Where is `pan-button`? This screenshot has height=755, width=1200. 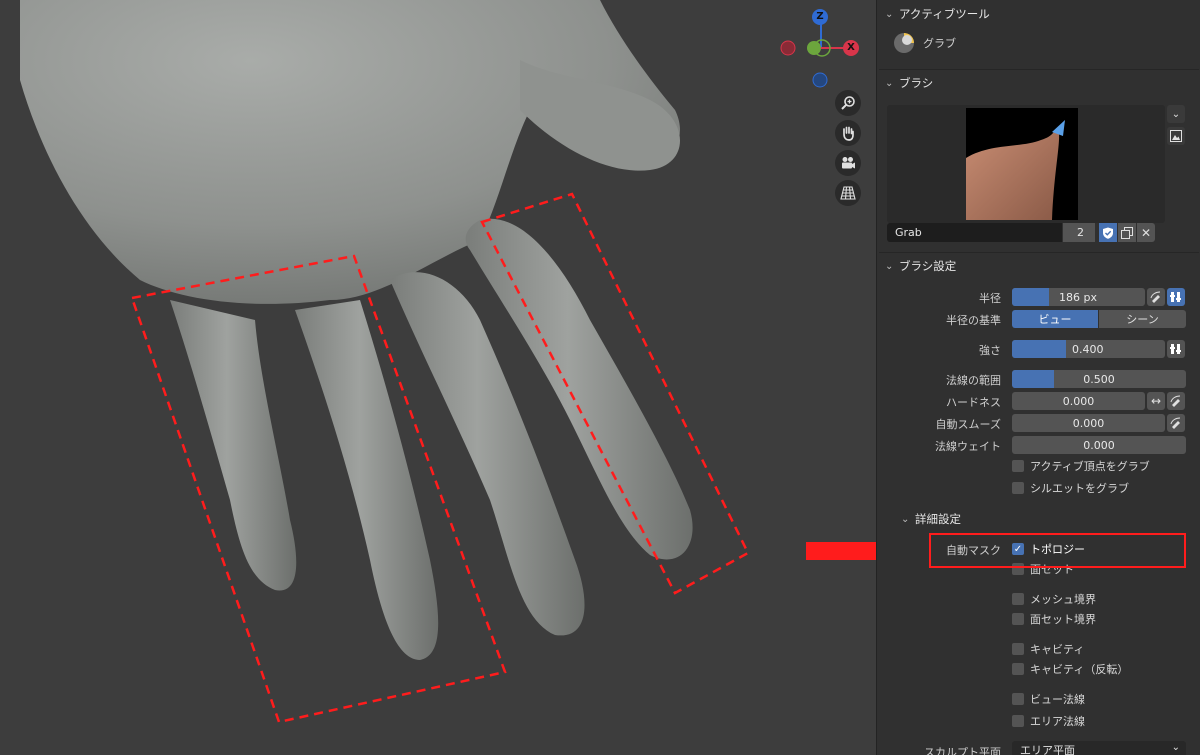
pan-button is located at coordinates (848, 133).